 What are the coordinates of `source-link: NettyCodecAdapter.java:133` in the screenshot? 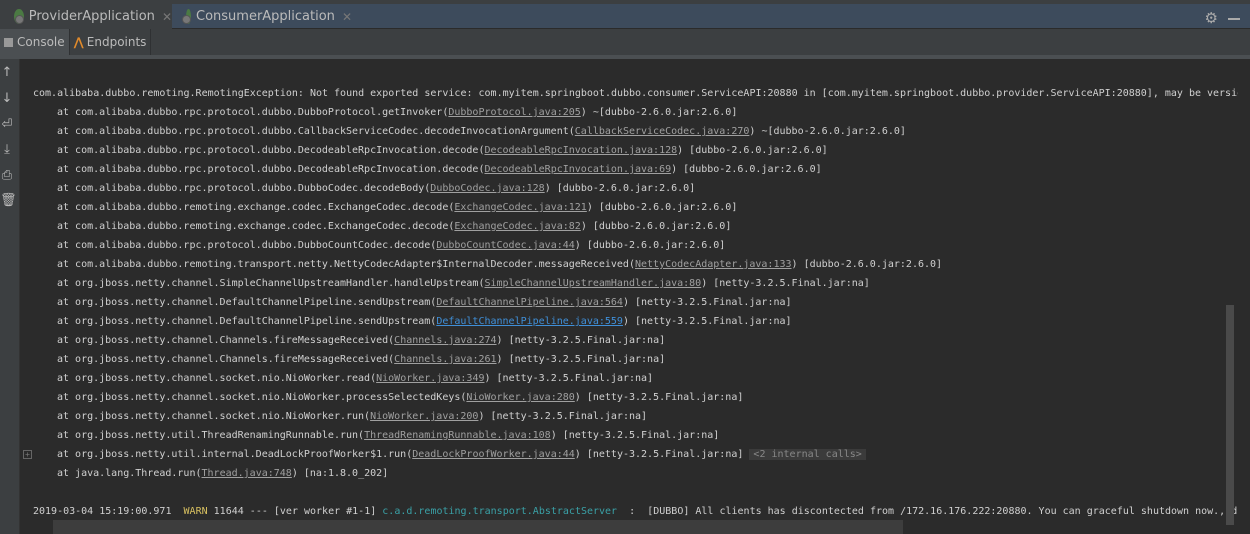 It's located at (713, 264).